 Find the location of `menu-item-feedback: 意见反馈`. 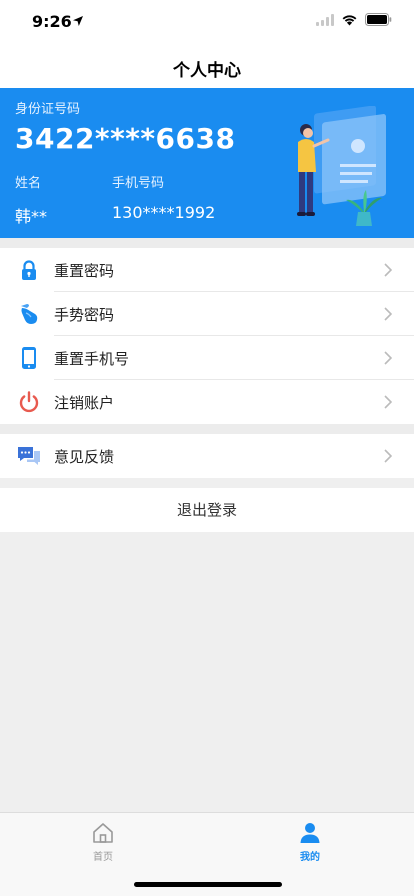

menu-item-feedback: 意见反馈 is located at coordinates (207, 456).